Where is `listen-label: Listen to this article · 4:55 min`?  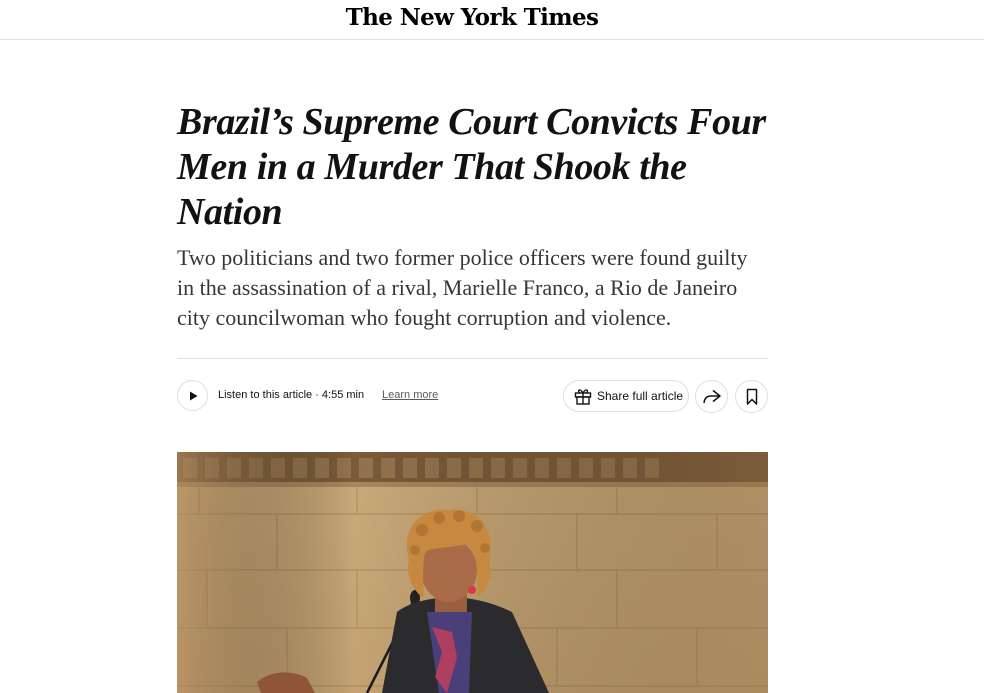 listen-label: Listen to this article · 4:55 min is located at coordinates (291, 395).